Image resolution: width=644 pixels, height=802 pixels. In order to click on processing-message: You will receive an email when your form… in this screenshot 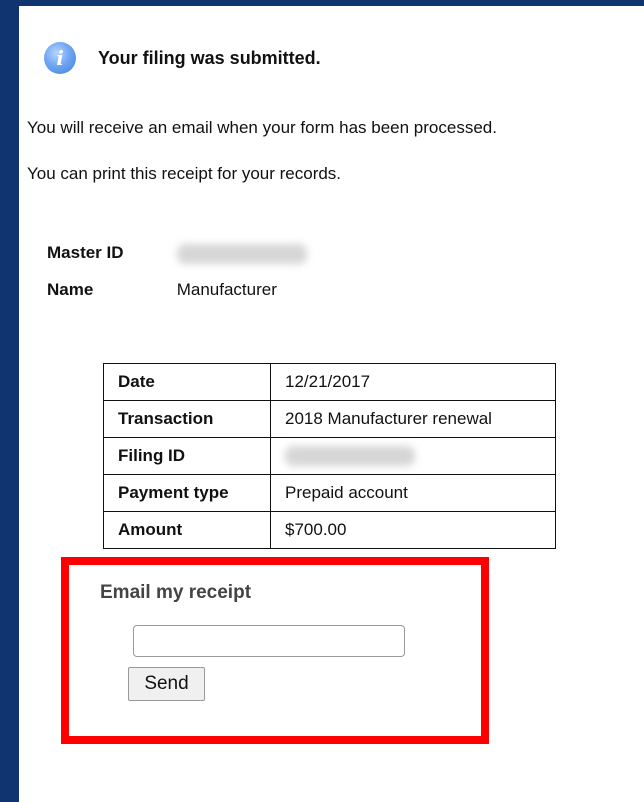, I will do `click(262, 127)`.